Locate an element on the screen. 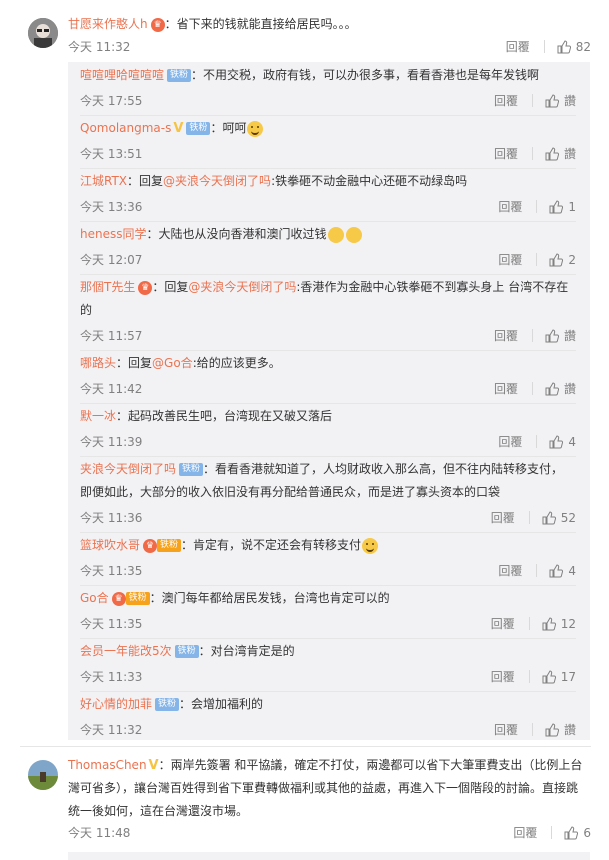 The width and height of the screenshot is (609, 860). reply-actions: 回覆 4 is located at coordinates (537, 570).